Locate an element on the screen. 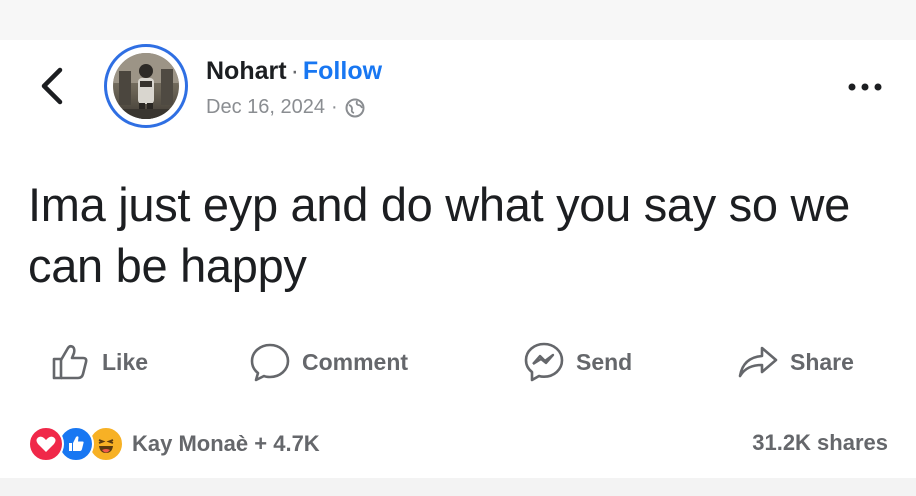  share-label: Share is located at coordinates (822, 361).